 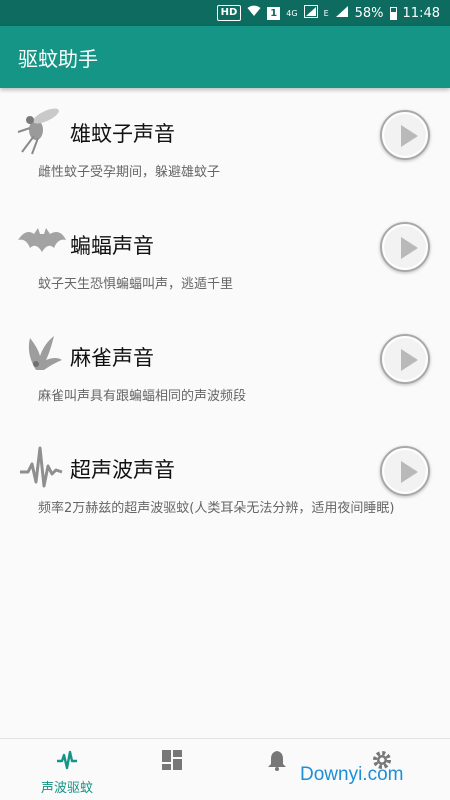 What do you see at coordinates (129, 172) in the screenshot?
I see `item-description: 雌性蚊子受孕期间，躲避雄蚊子` at bounding box center [129, 172].